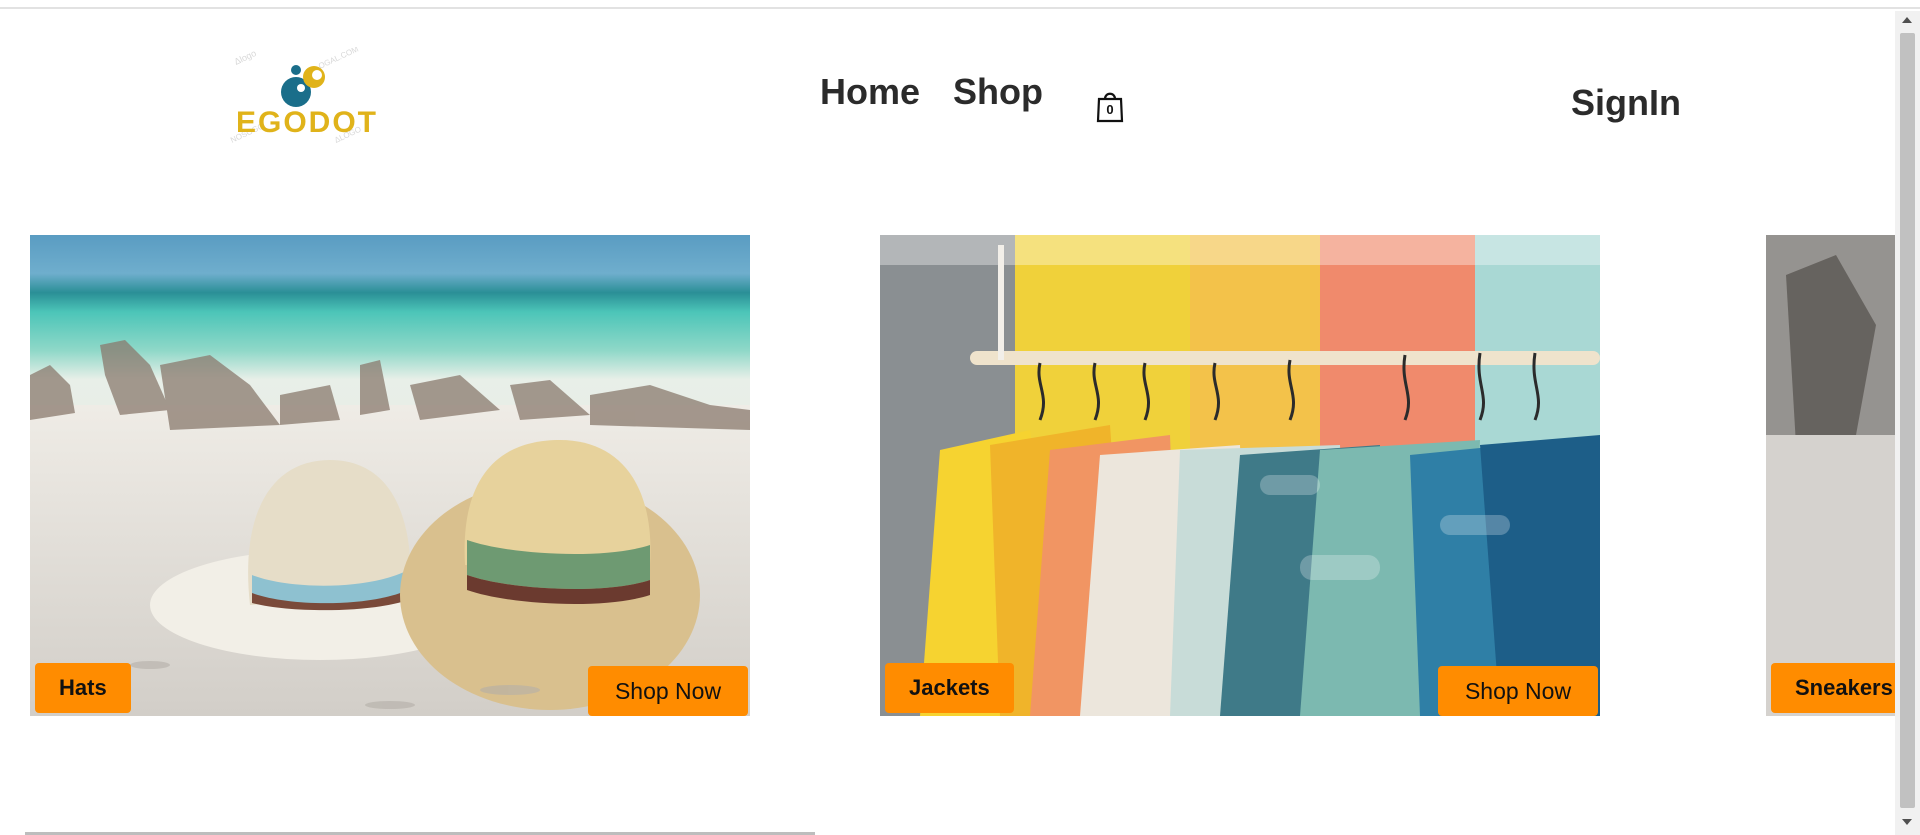 The image size is (1920, 835). Describe the element at coordinates (998, 92) in the screenshot. I see `nav-shop-link: Shop` at that location.